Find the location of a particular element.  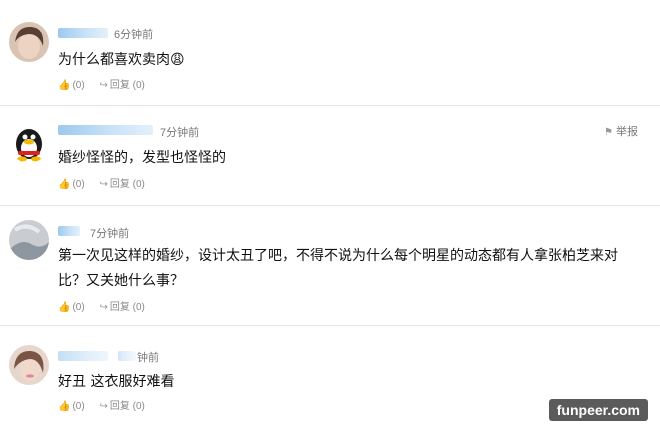

comment-text: 为什么都喜欢卖肉😩 is located at coordinates (121, 60).